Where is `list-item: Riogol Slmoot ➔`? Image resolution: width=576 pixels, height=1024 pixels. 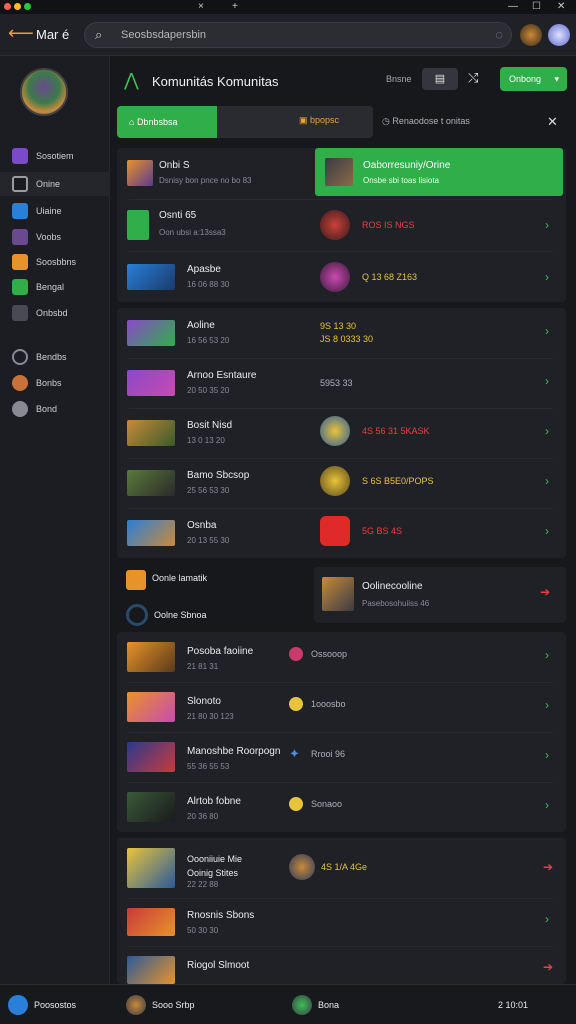 list-item: Riogol Slmoot ➔ is located at coordinates (341, 965).